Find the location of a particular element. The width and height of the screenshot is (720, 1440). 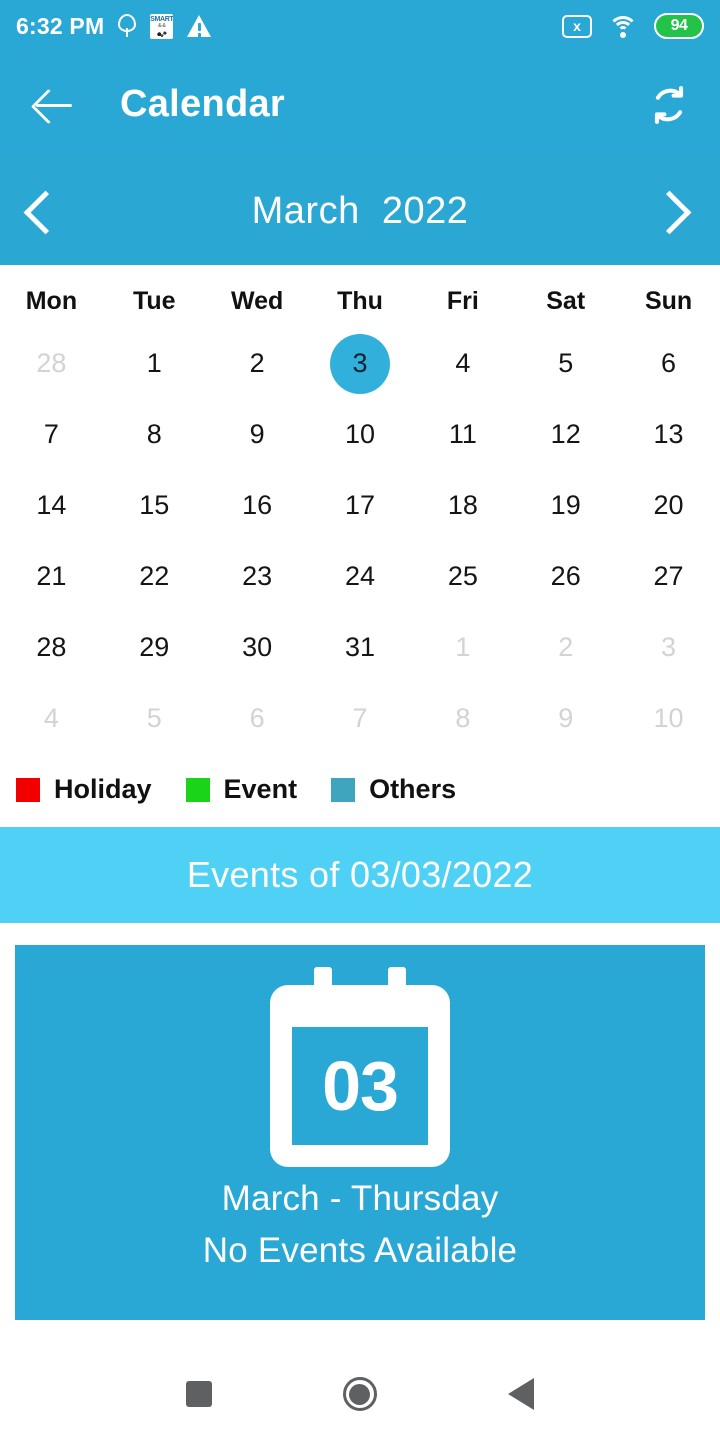

others-color-swatch is located at coordinates (343, 789).